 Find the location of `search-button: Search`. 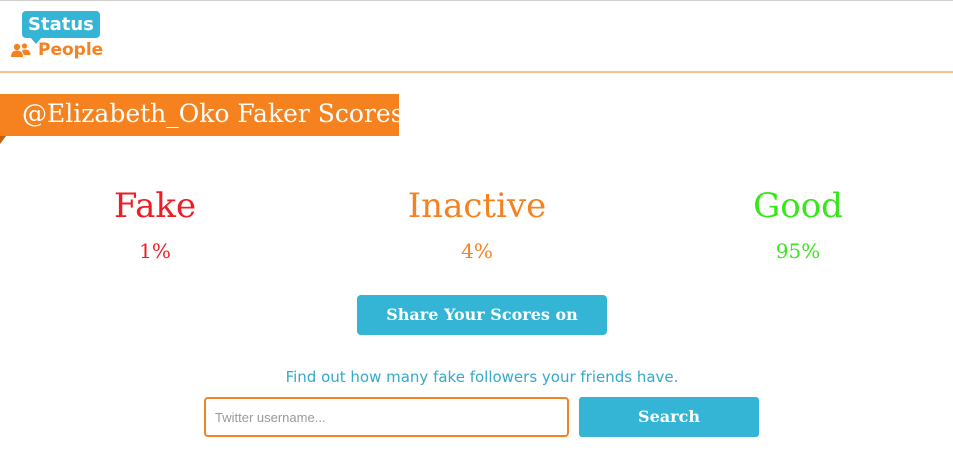

search-button: Search is located at coordinates (669, 417).